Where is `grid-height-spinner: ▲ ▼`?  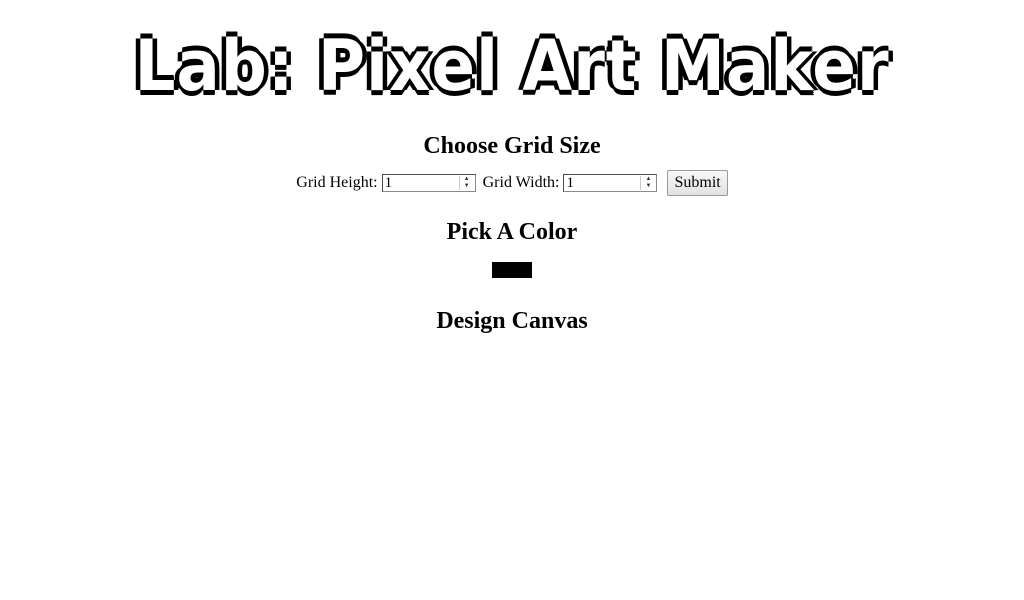
grid-height-spinner: ▲ ▼ is located at coordinates (466, 183).